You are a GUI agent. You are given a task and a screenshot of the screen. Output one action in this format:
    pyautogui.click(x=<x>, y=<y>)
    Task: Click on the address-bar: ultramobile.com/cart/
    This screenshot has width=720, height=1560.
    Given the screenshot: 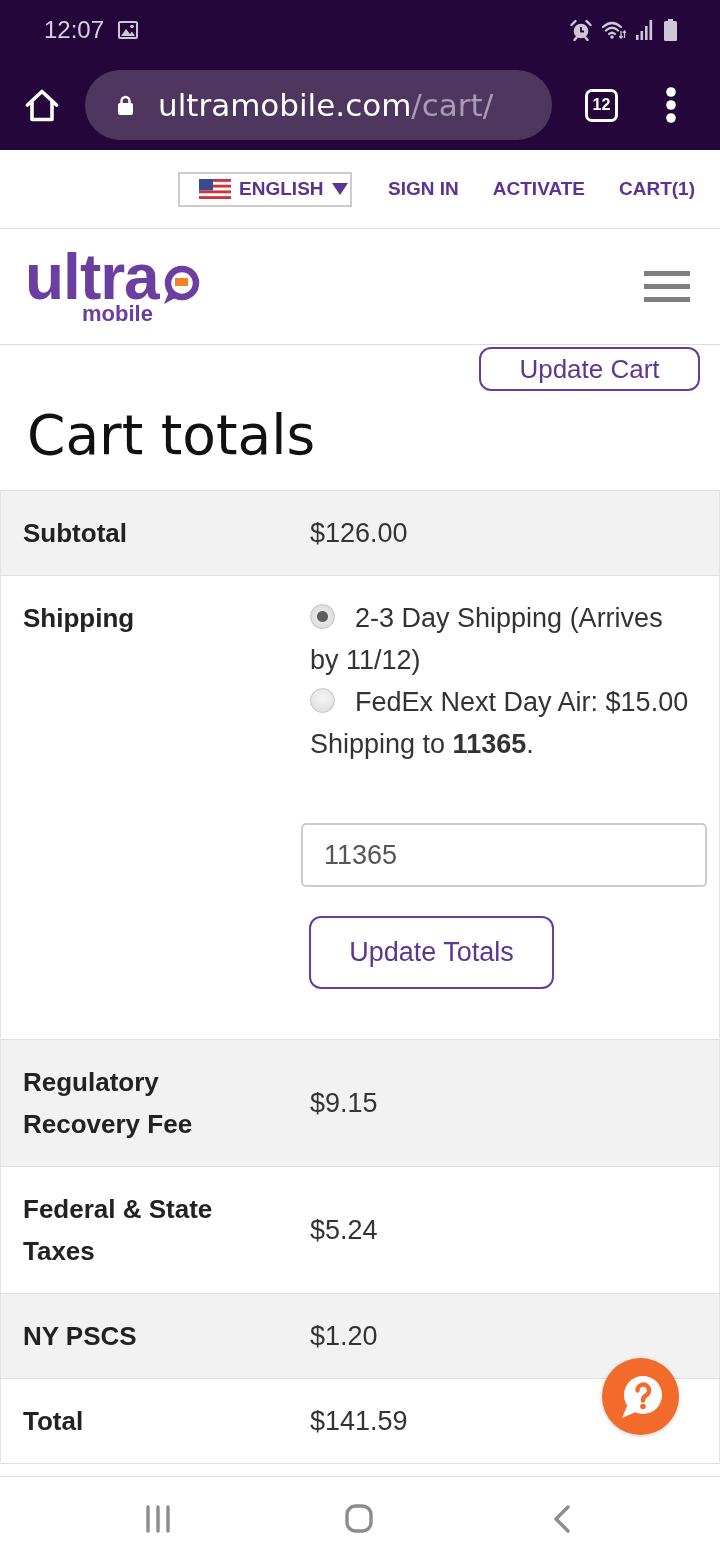 What is the action you would take?
    pyautogui.click(x=318, y=105)
    